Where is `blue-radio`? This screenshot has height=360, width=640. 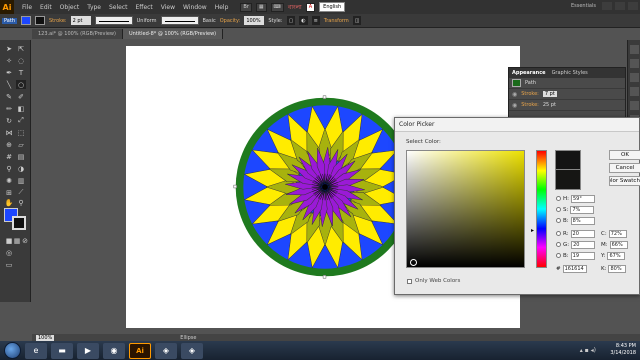 blue-radio is located at coordinates (558, 255).